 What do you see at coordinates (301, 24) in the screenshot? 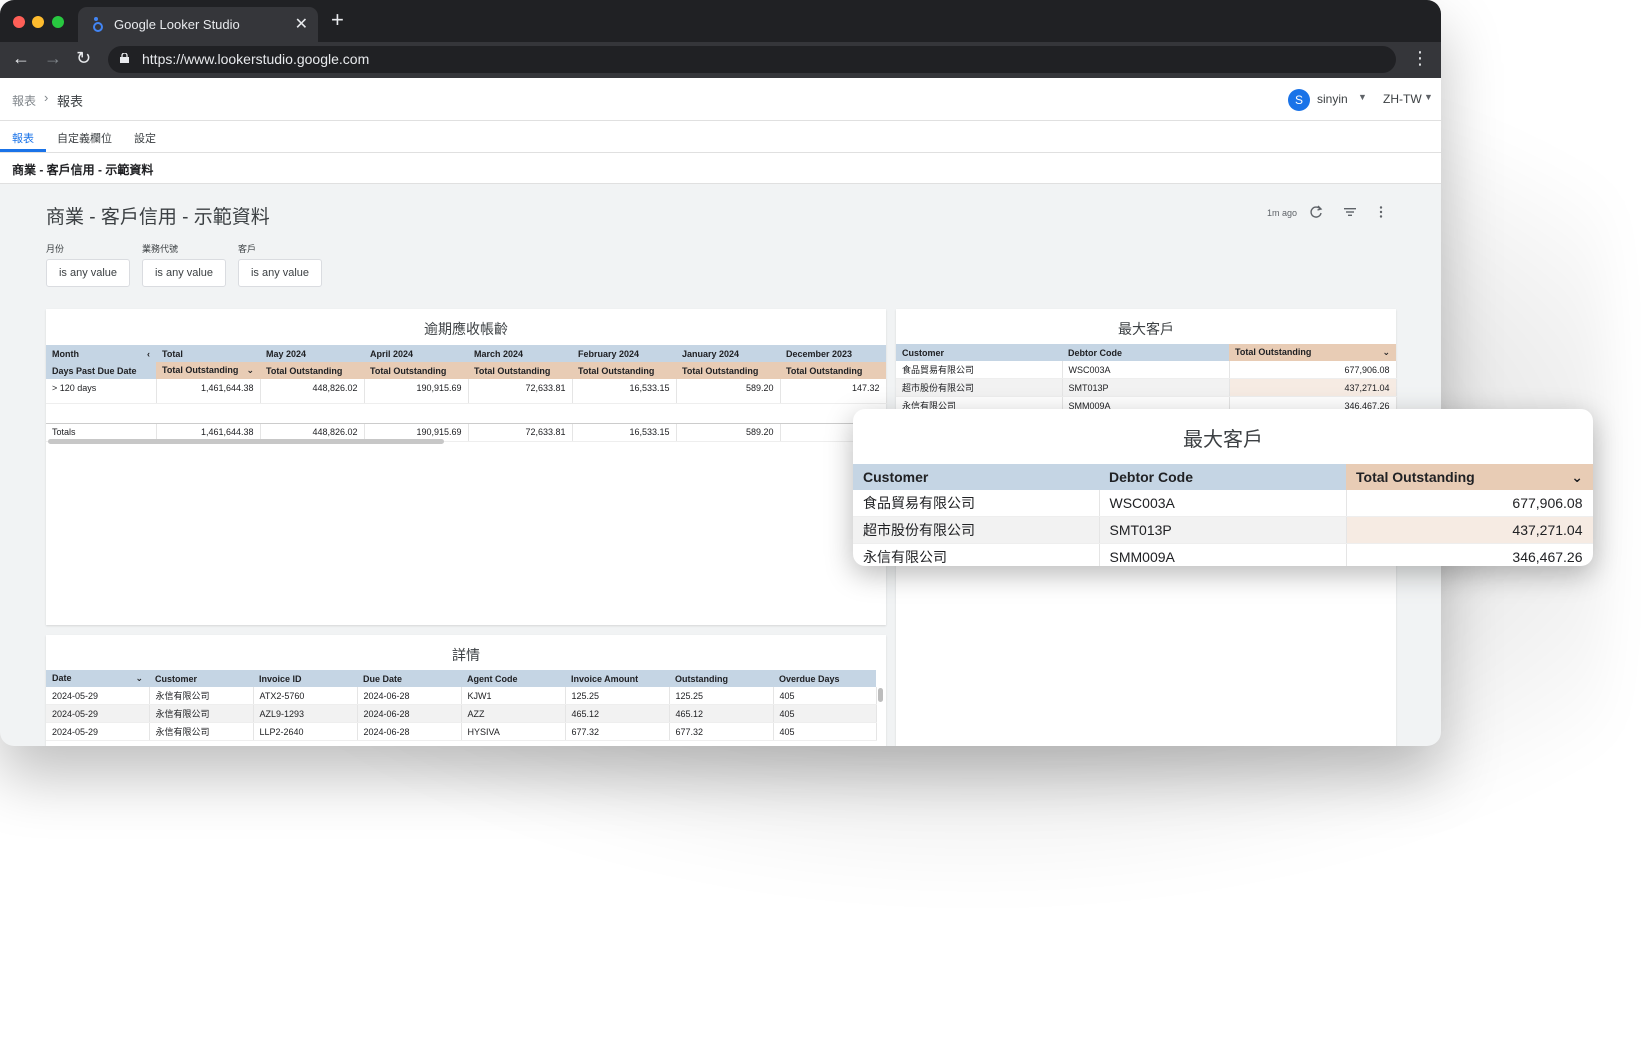
I see `close-tab-icon: ✕` at bounding box center [301, 24].